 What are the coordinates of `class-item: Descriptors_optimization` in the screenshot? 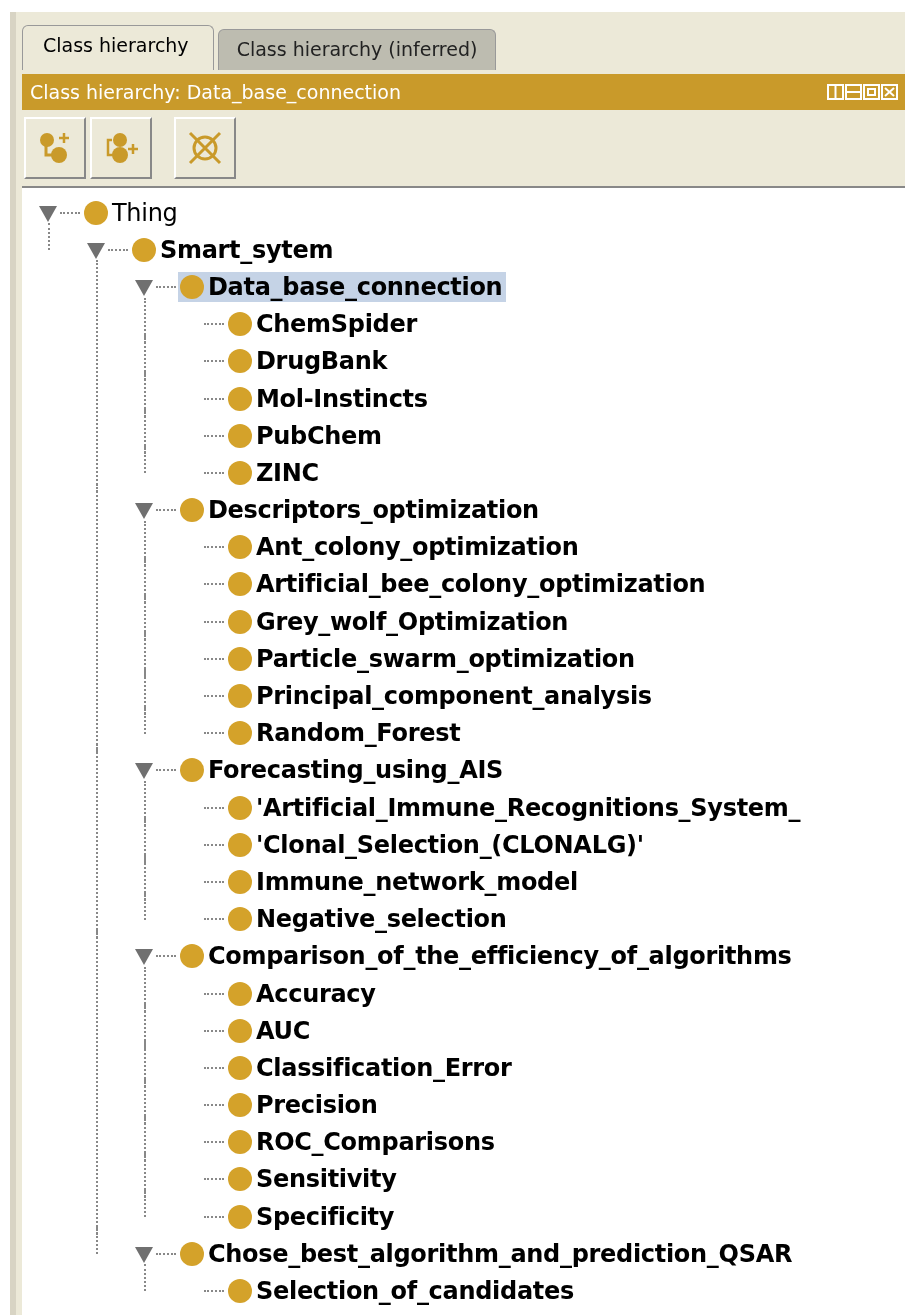 It's located at (360, 510).